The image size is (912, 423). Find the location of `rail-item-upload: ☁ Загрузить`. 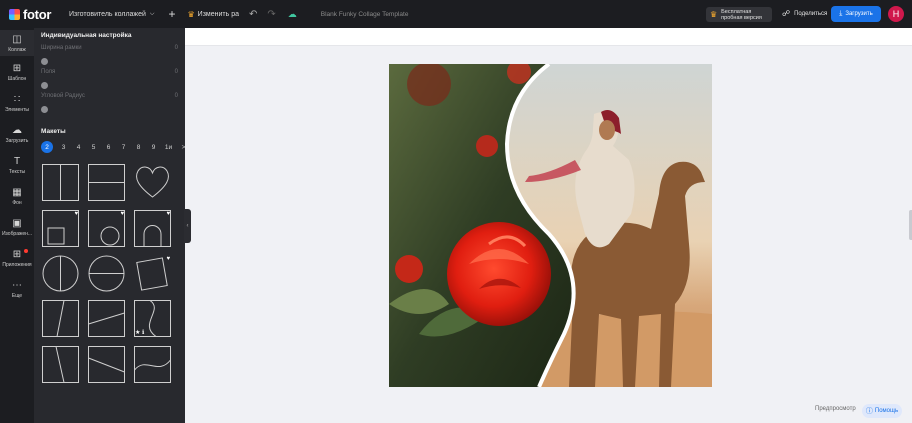

rail-item-upload: ☁ Загрузить is located at coordinates (17, 134).